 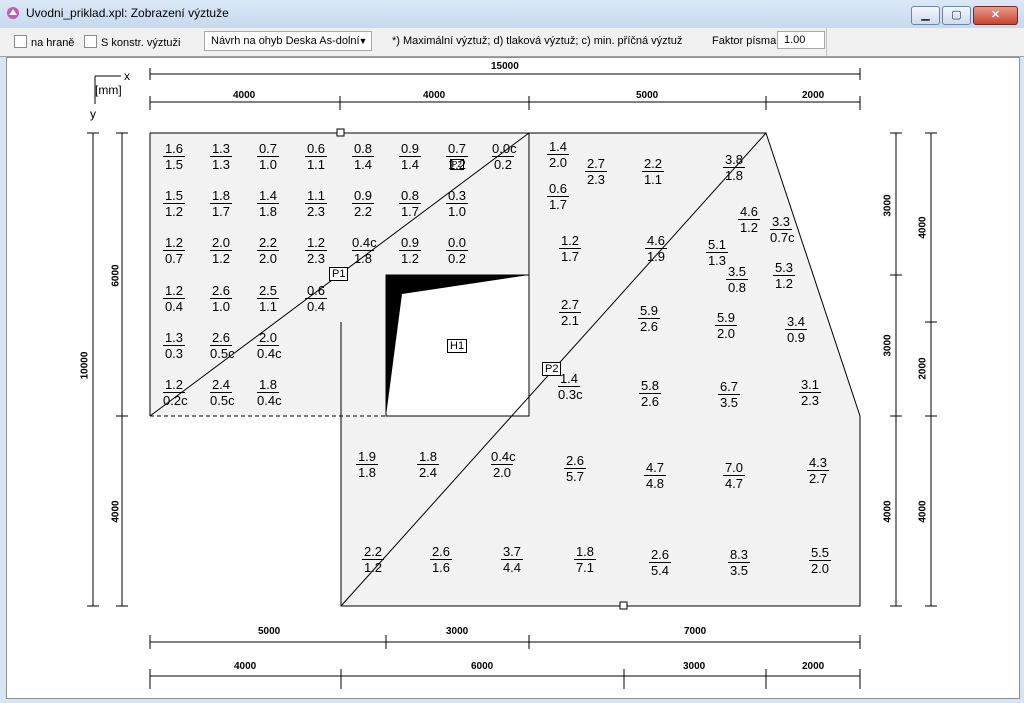 I want to click on value-bottom: 2.0, so click(x=820, y=568).